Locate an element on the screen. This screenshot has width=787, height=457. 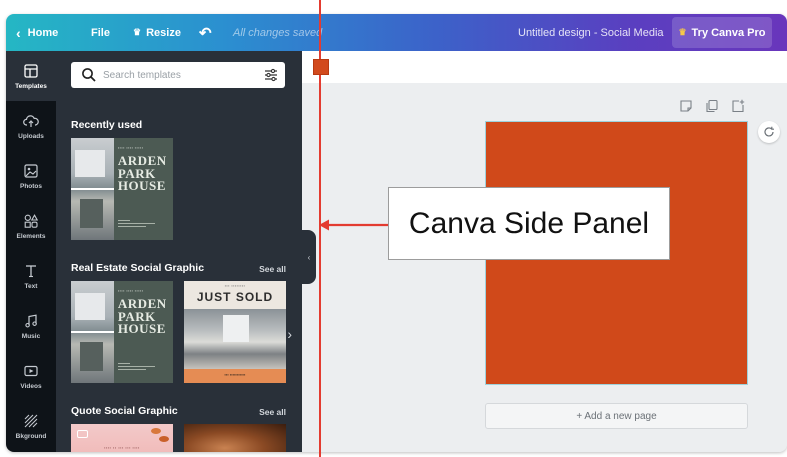
chevron-right-icon: › is located at coordinates (289, 334).